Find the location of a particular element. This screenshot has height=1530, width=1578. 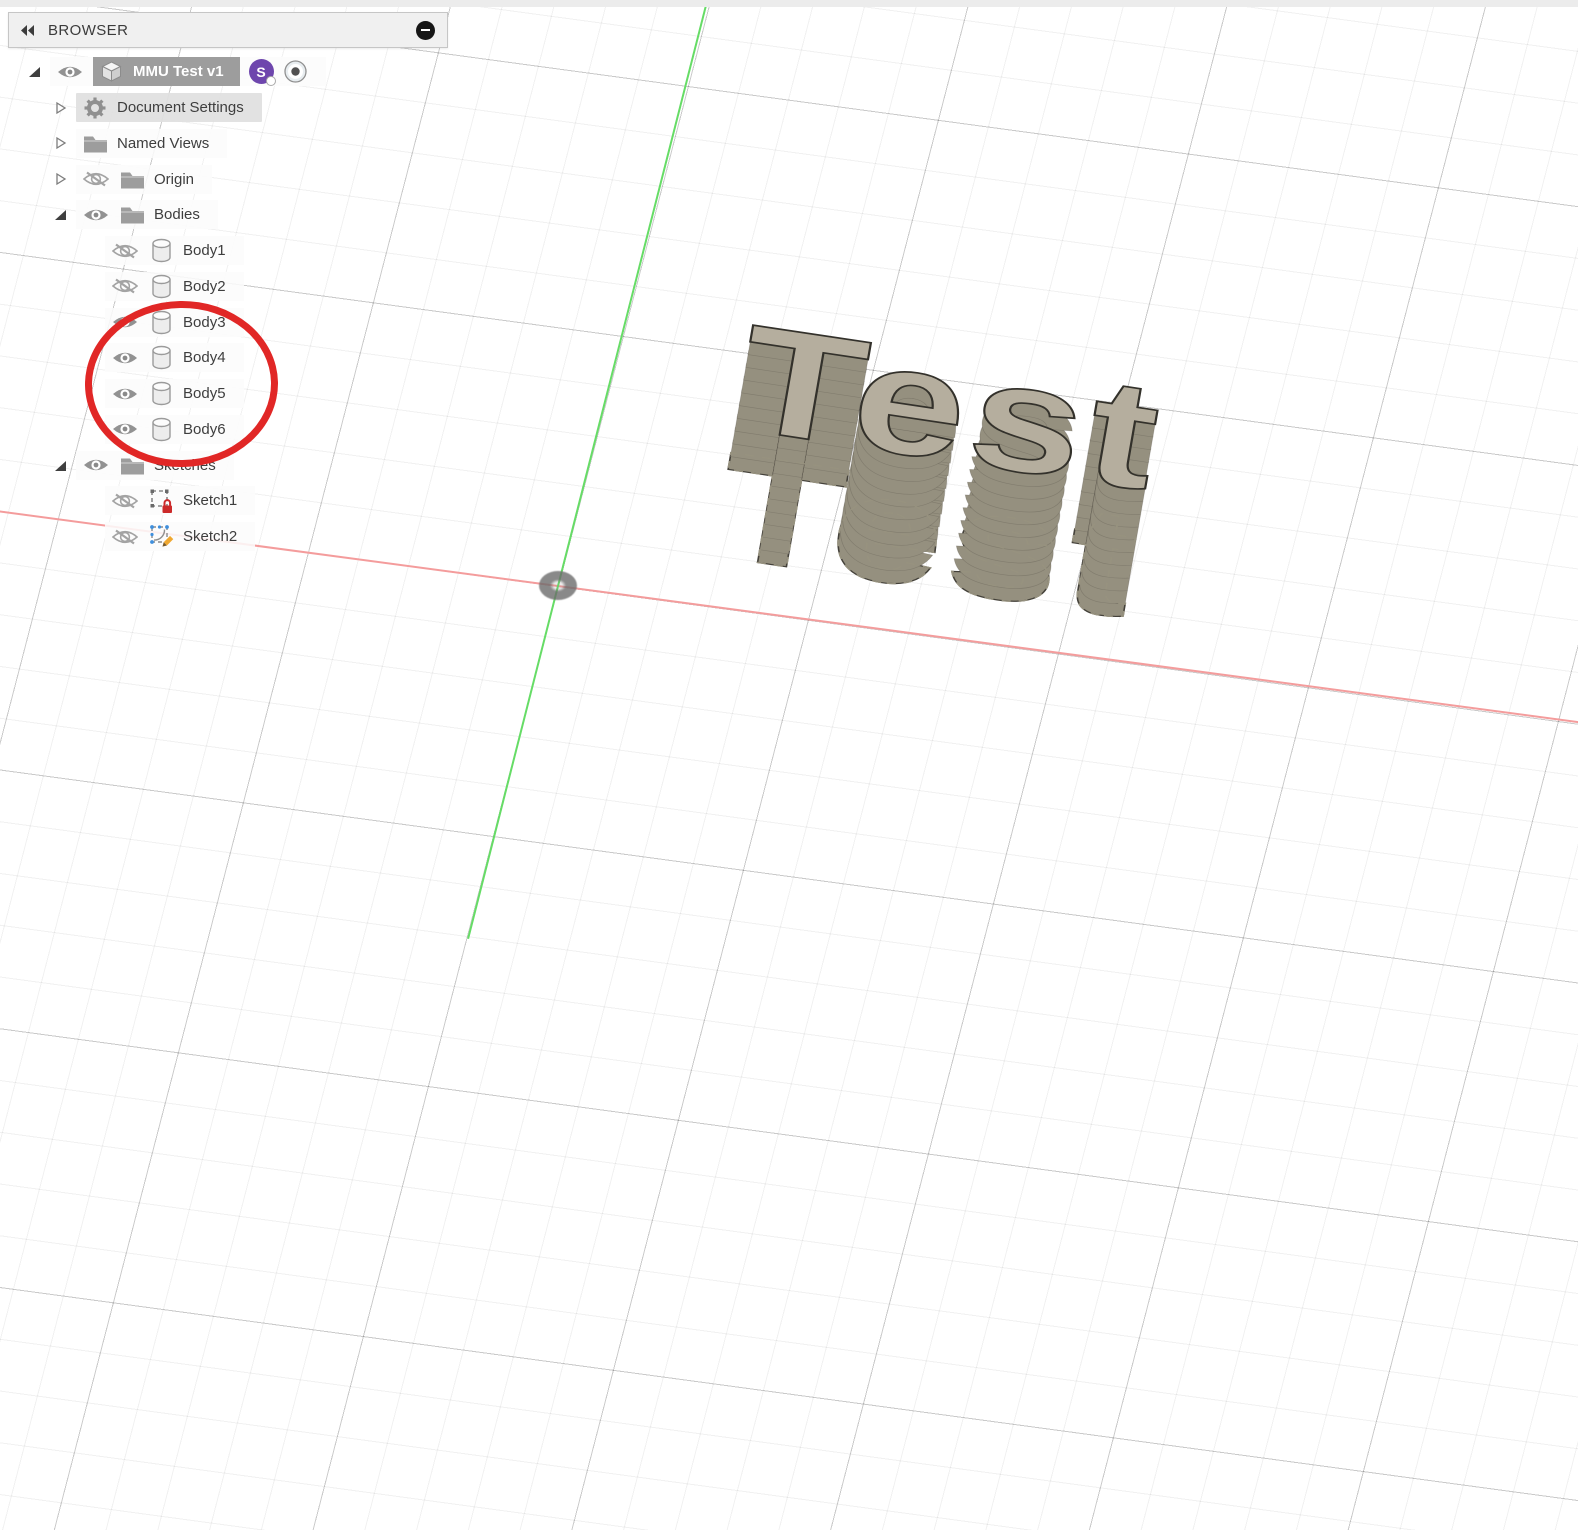

tree-row-root: MMU Test v1 S is located at coordinates (163, 72).